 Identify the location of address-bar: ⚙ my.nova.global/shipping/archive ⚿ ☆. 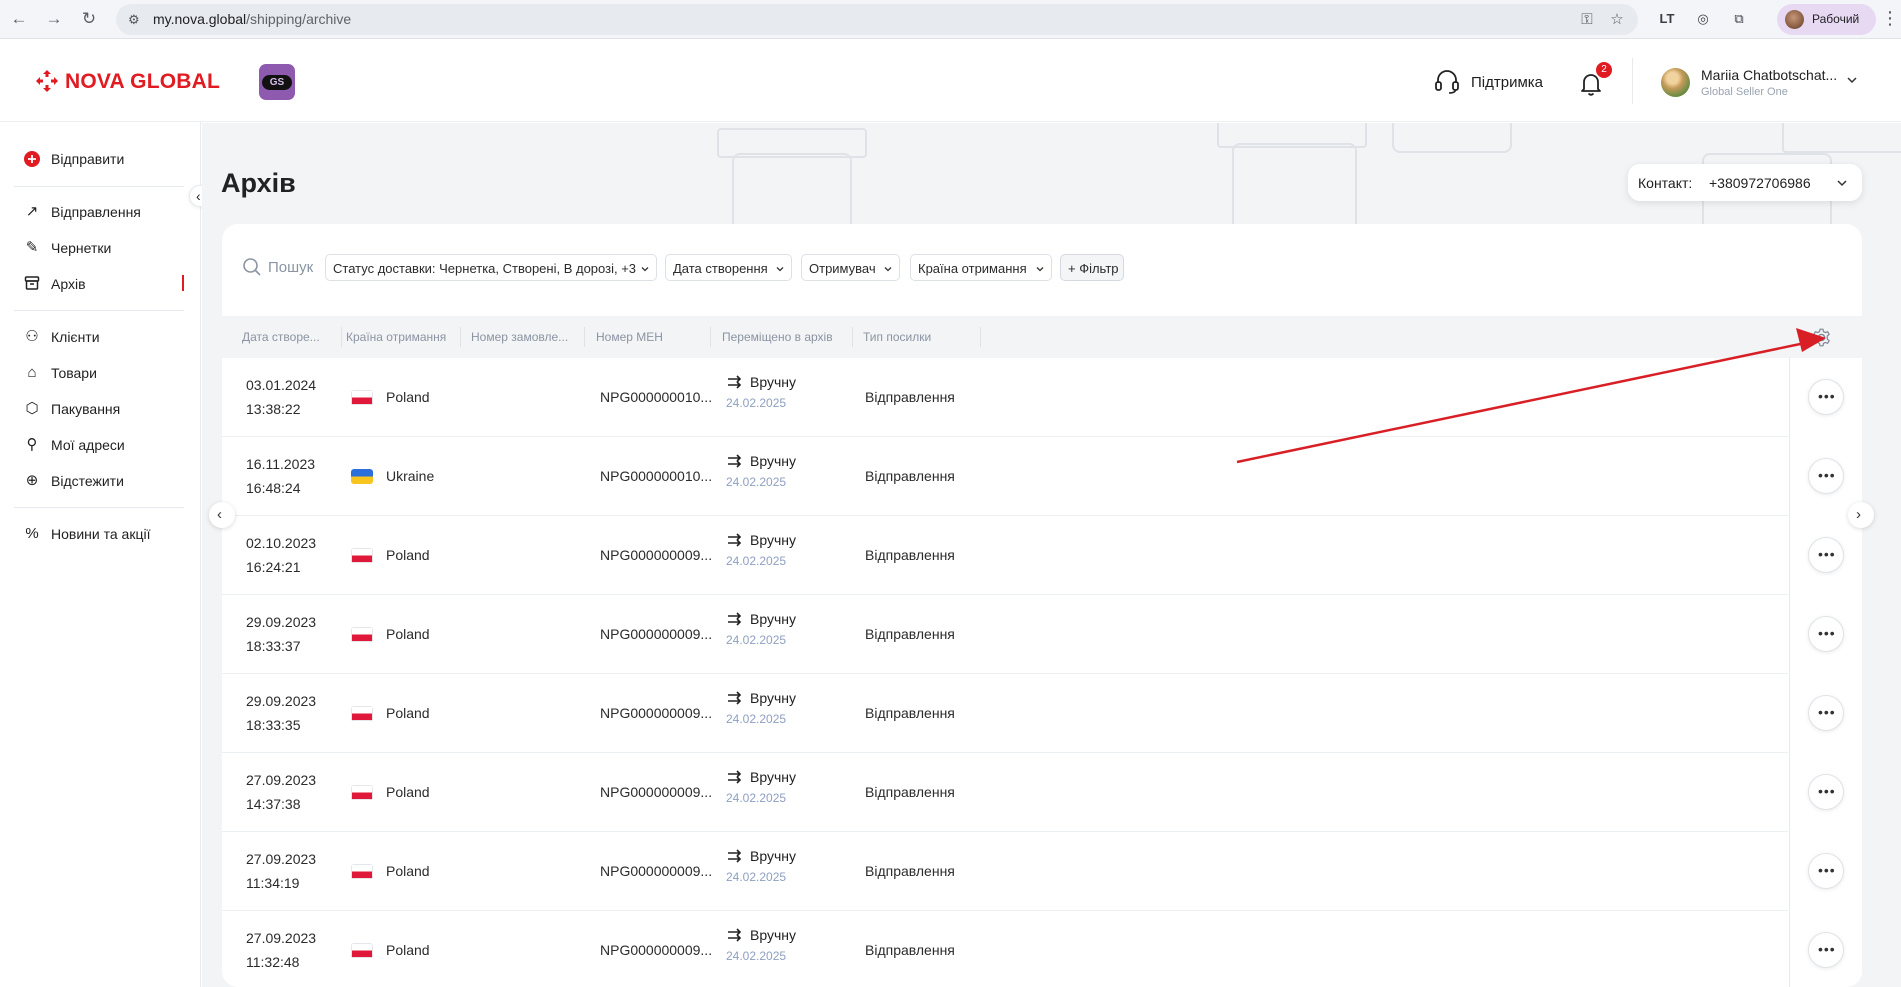
(877, 19).